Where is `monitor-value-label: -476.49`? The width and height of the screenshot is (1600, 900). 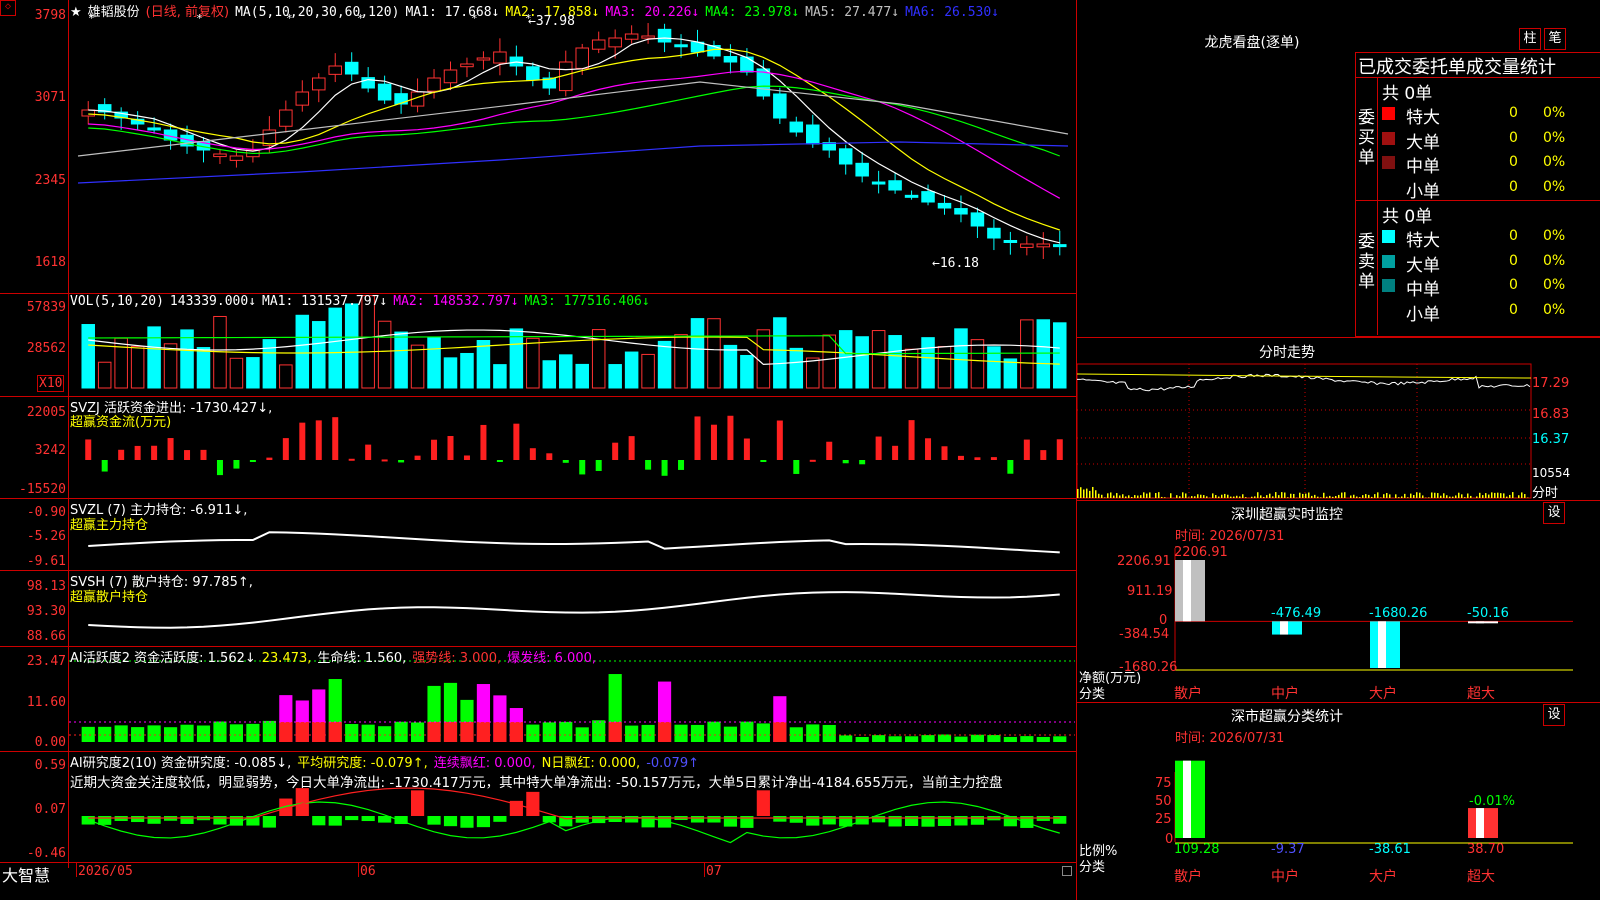
monitor-value-label: -476.49 is located at coordinates (1296, 613).